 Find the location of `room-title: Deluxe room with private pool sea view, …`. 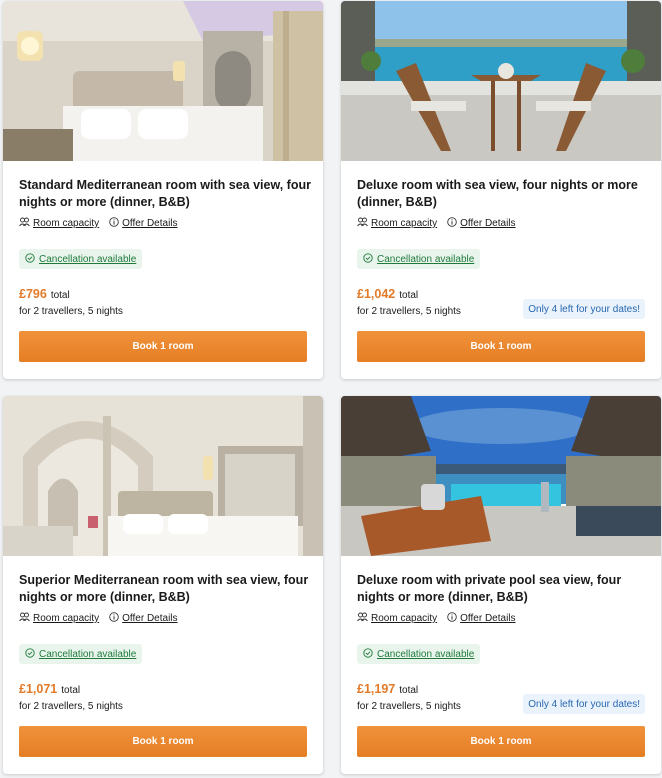

room-title: Deluxe room with private pool sea view, … is located at coordinates (489, 588).